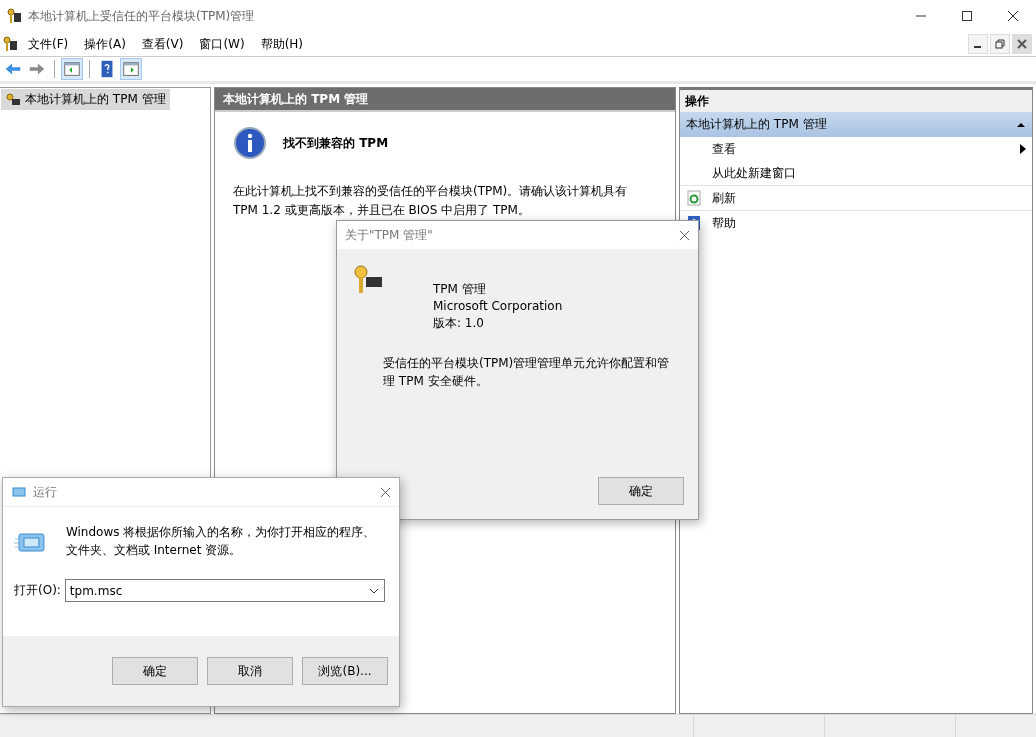  What do you see at coordinates (389, 235) in the screenshot?
I see `dialog-title: 关于"TPM 管理"` at bounding box center [389, 235].